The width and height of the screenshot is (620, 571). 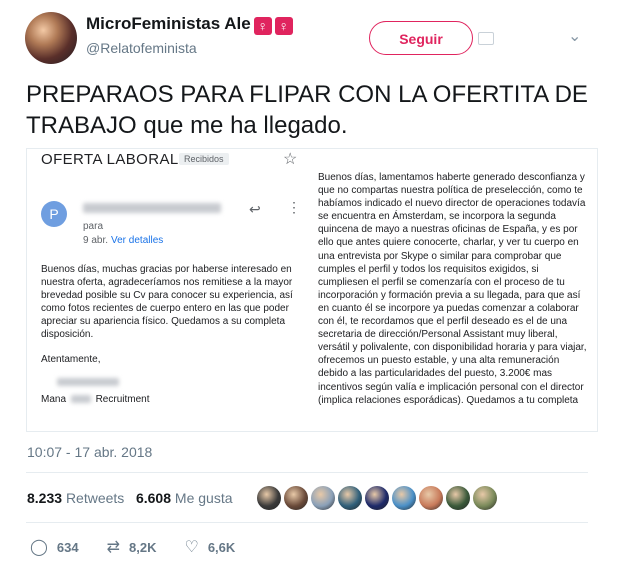 I want to click on heart-icon: ♡, so click(x=191, y=547).